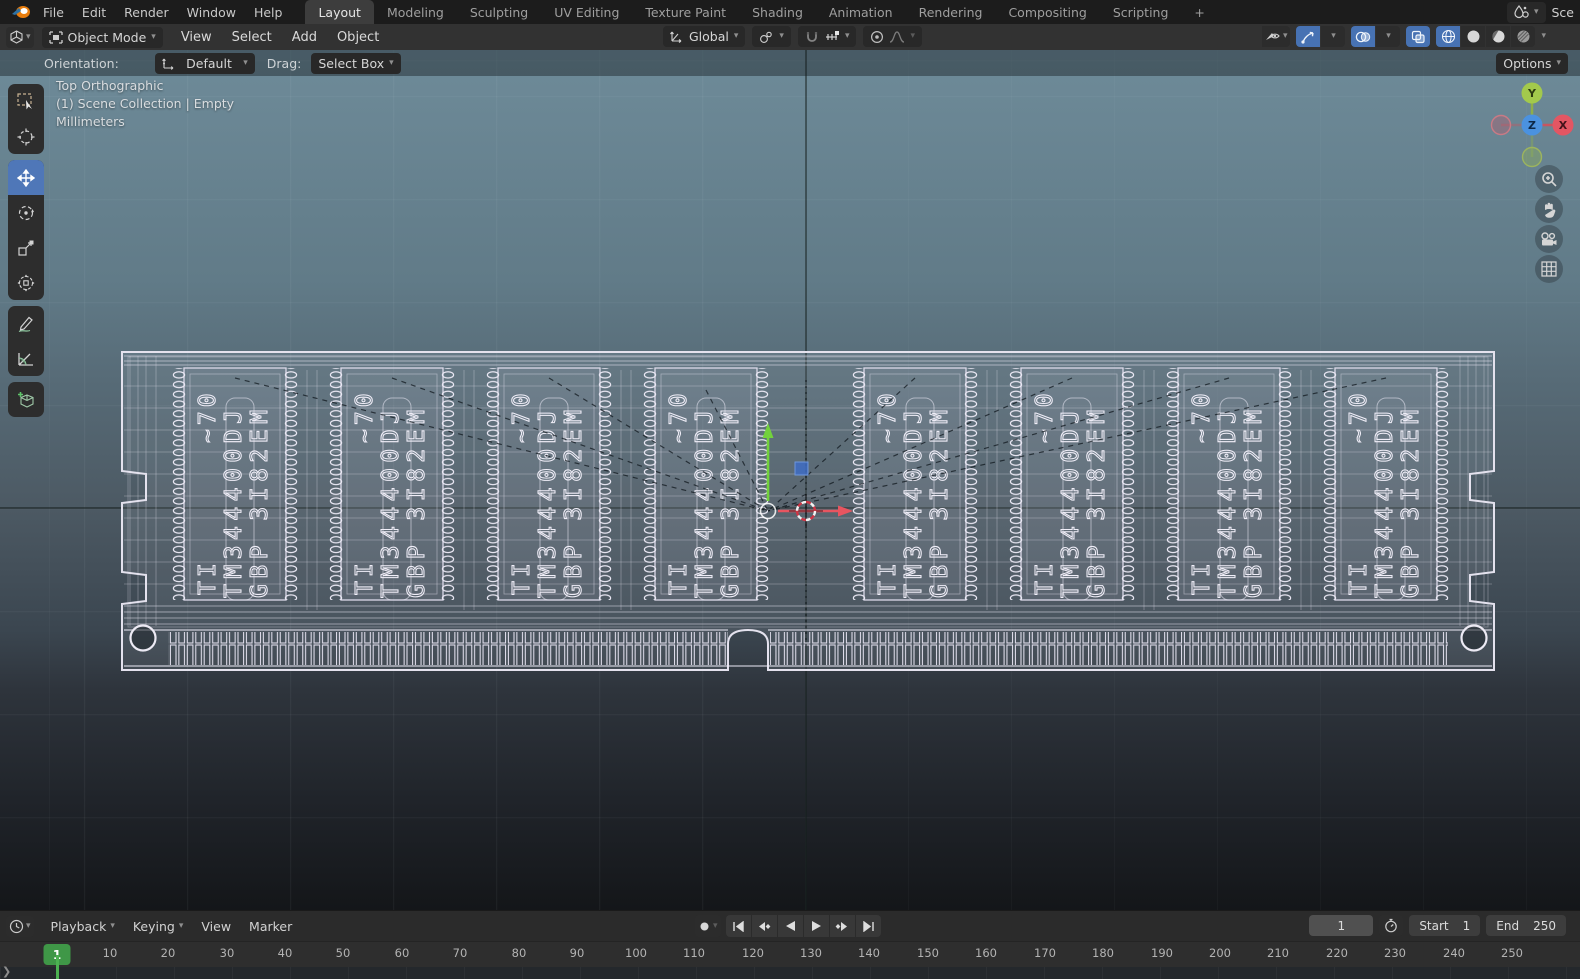 This screenshot has height=979, width=1580. What do you see at coordinates (704, 36) in the screenshot?
I see `transform-orientation-dropdown: Global ▾` at bounding box center [704, 36].